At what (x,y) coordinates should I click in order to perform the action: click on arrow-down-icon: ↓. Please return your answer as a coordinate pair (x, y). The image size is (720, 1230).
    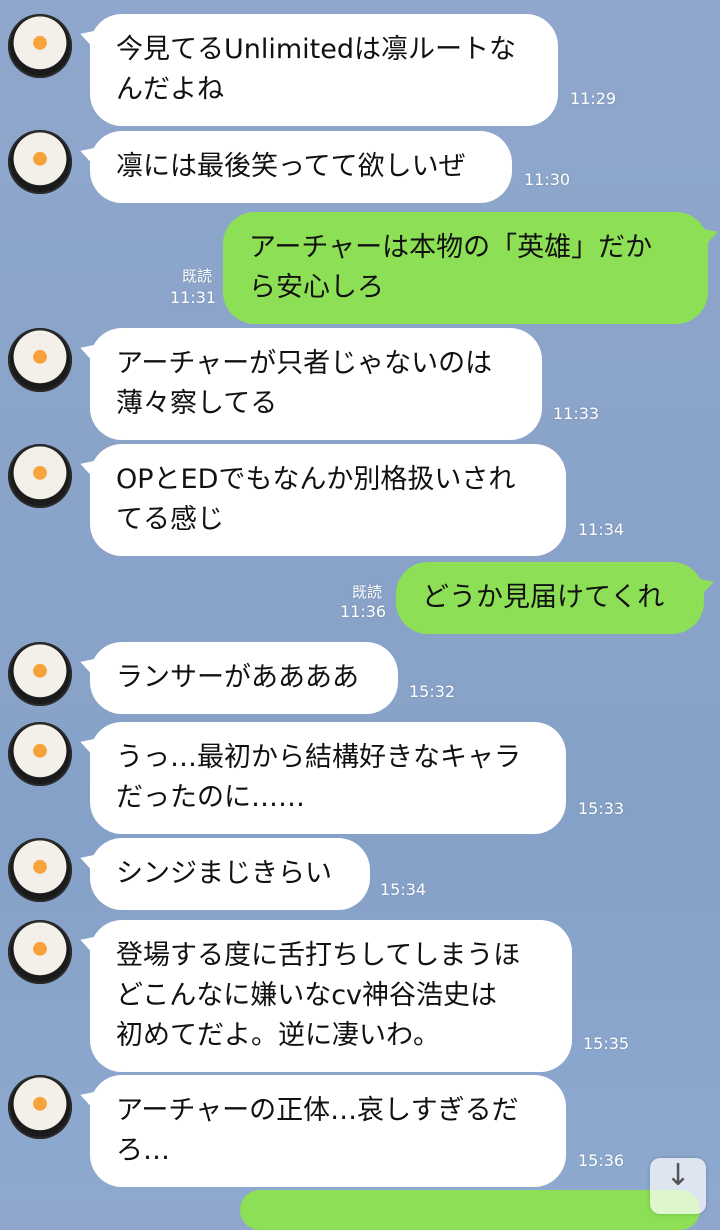
    Looking at the image, I should click on (678, 1175).